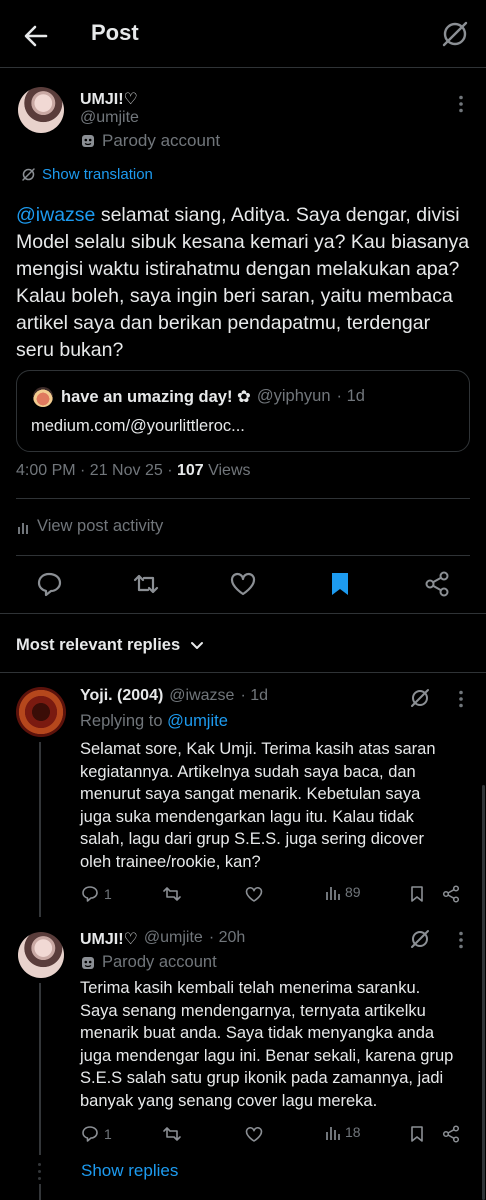 Image resolution: width=486 pixels, height=1200 pixels. What do you see at coordinates (343, 892) in the screenshot?
I see `views-button: 89` at bounding box center [343, 892].